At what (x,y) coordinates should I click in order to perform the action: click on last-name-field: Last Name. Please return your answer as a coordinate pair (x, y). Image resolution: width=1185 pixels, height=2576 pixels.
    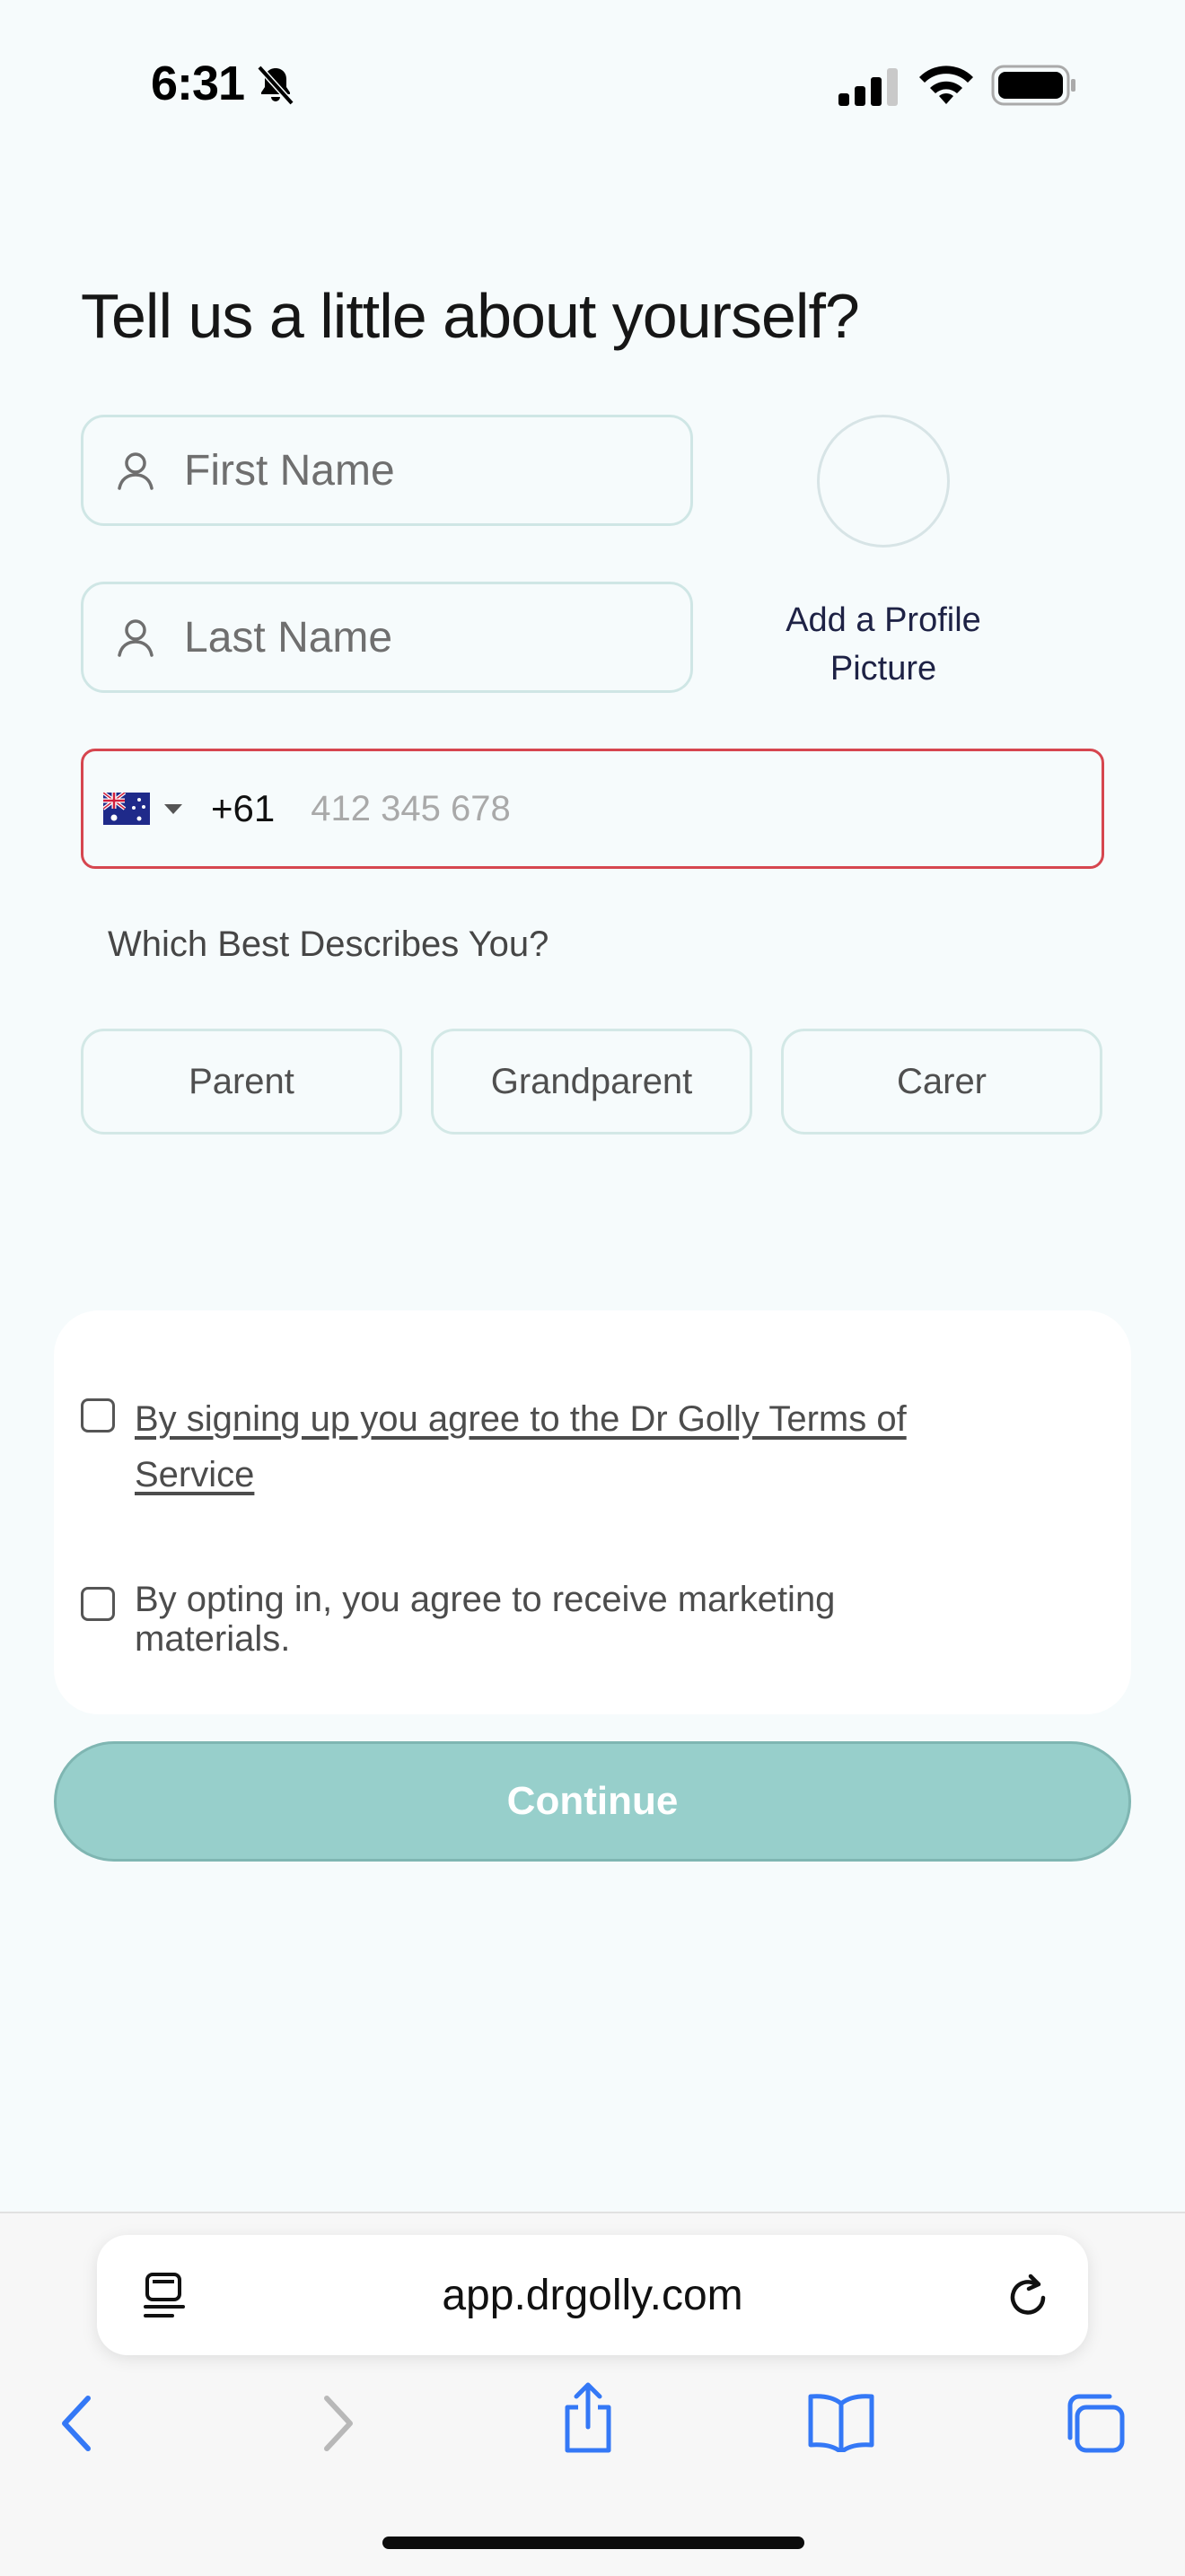
    Looking at the image, I should click on (387, 637).